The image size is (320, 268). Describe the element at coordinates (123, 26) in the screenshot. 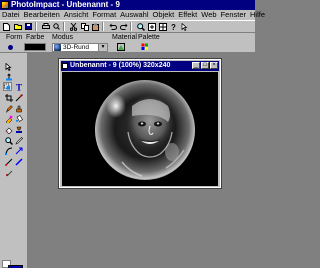

I see `redo-icon` at that location.